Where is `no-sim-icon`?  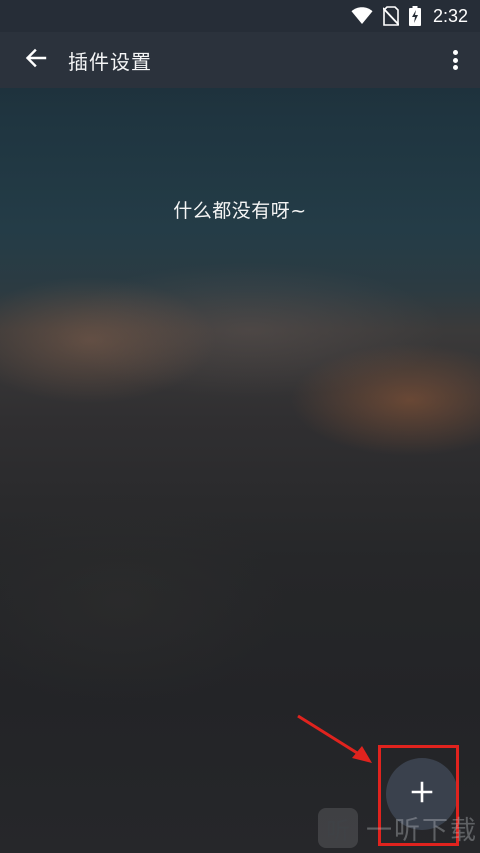
no-sim-icon is located at coordinates (390, 16).